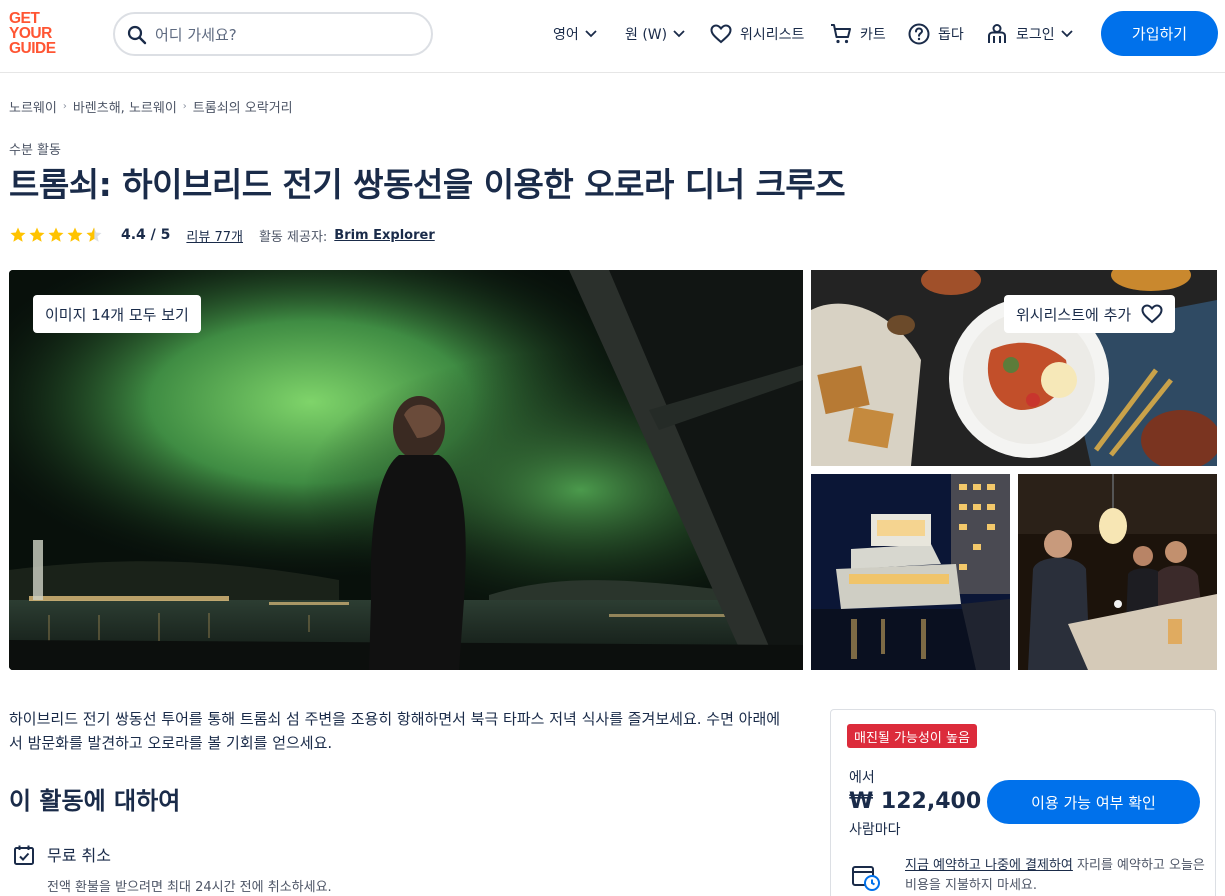 This screenshot has height=896, width=1225. Describe the element at coordinates (858, 34) in the screenshot. I see `cart-link: 카트` at that location.